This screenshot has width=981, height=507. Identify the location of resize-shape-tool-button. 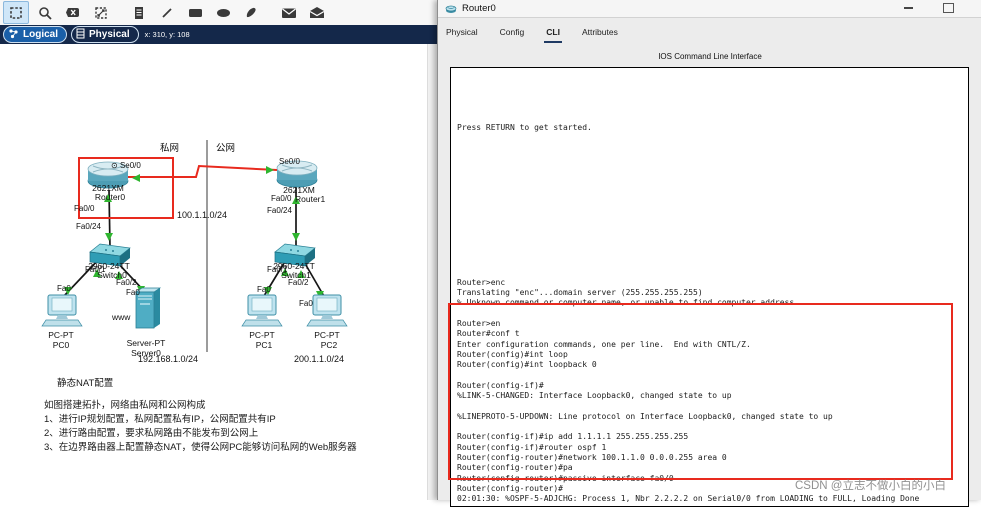
(101, 12).